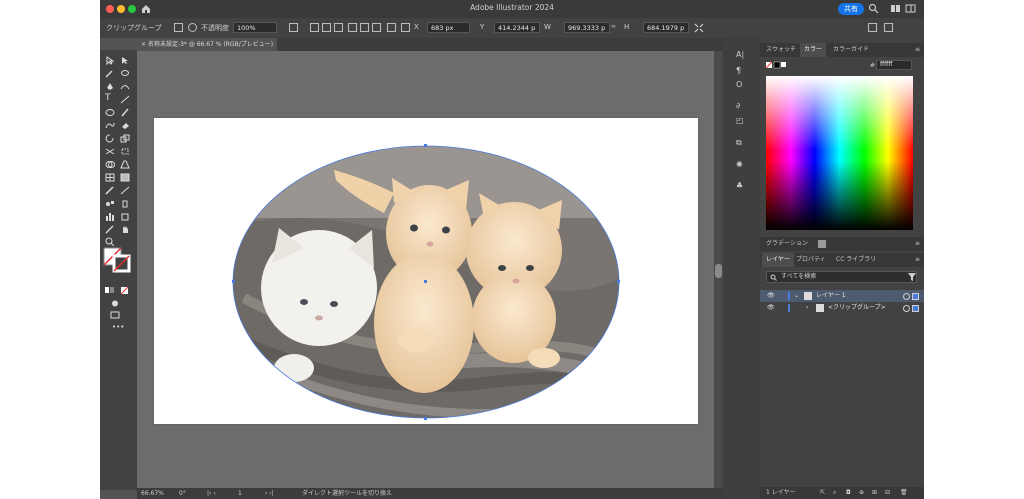  Describe the element at coordinates (125, 86) in the screenshot. I see `curvature-tool-icon` at that location.